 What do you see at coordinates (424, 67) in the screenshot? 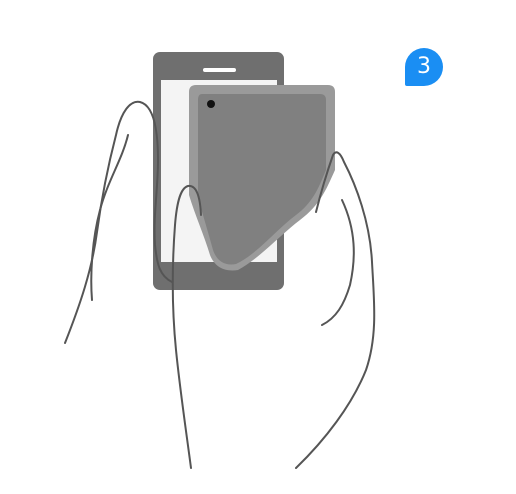
I see `step-number-badge: 3` at bounding box center [424, 67].